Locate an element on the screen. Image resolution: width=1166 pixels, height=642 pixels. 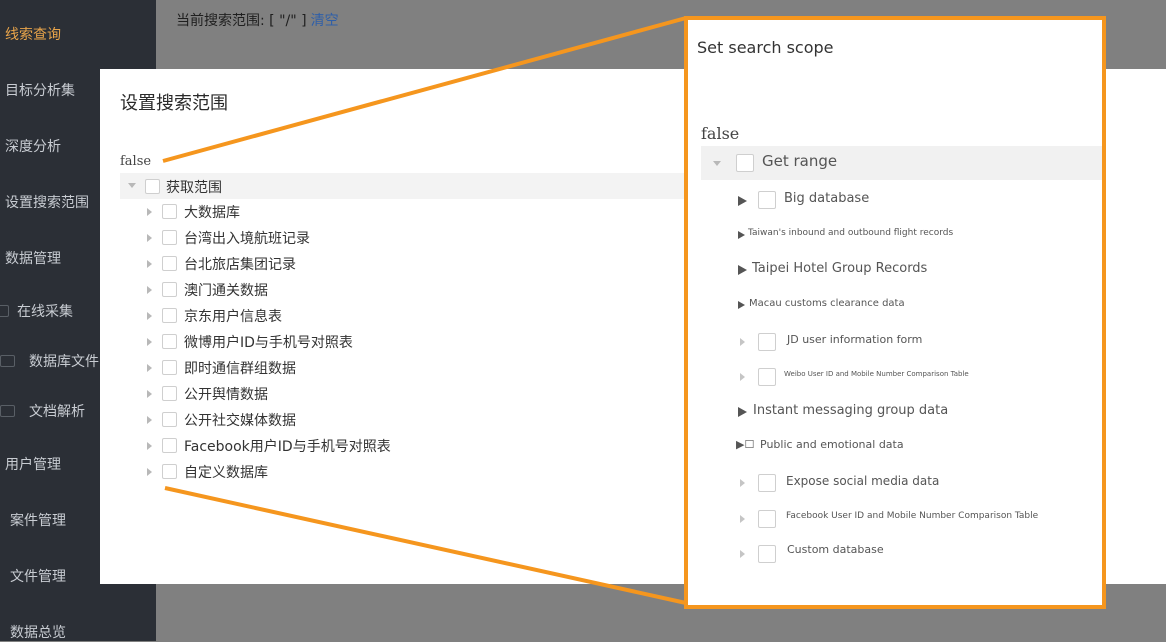
tree-item: 澳门通关数据 is located at coordinates (400, 290).